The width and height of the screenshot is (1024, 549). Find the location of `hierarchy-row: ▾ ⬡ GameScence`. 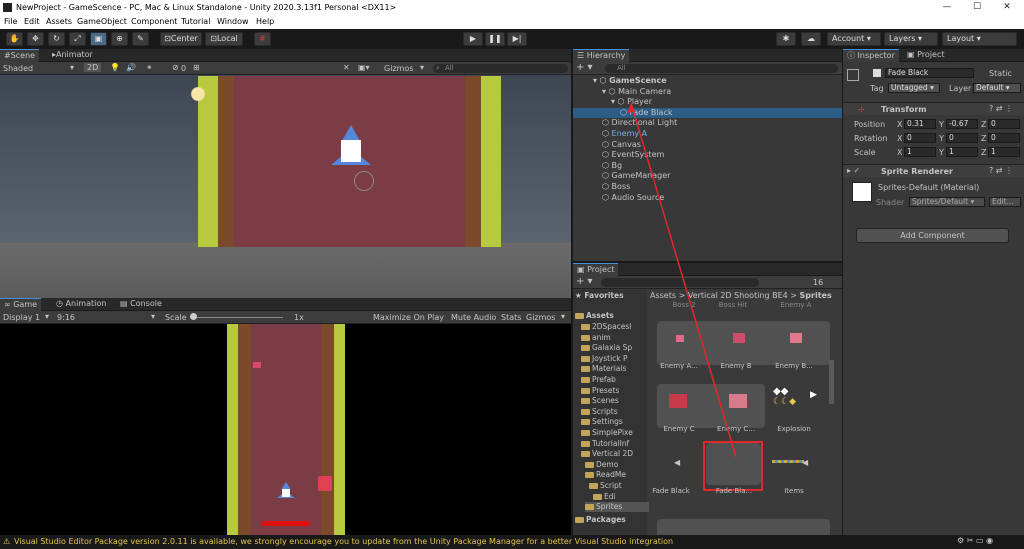

hierarchy-row: ▾ ⬡ GameScence is located at coordinates (707, 81).